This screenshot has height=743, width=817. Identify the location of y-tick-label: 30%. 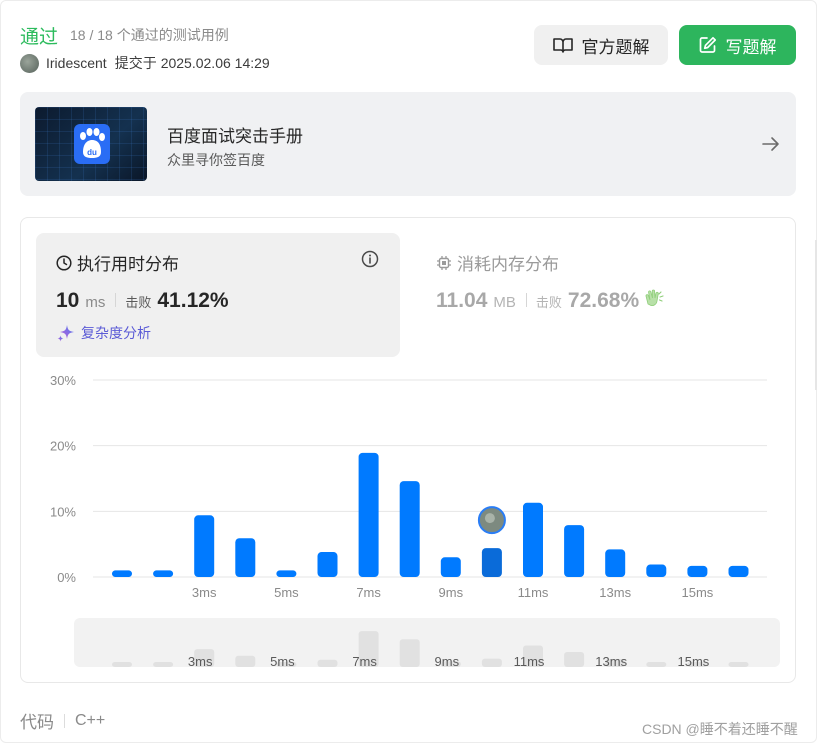
(63, 380).